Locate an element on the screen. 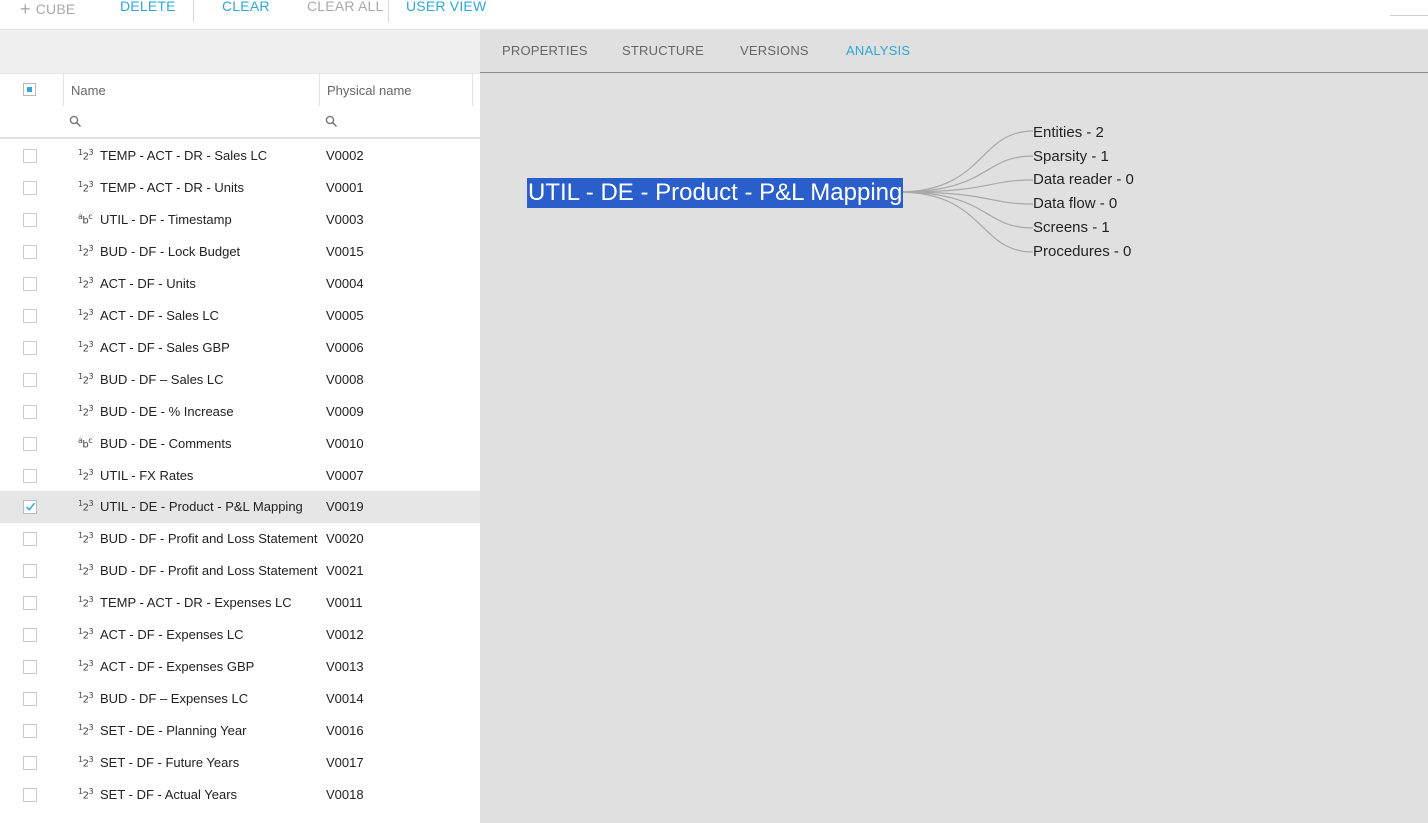 The height and width of the screenshot is (823, 1428). table-row: 123 ACT - DF - Expenses GBP V0013 is located at coordinates (240, 667).